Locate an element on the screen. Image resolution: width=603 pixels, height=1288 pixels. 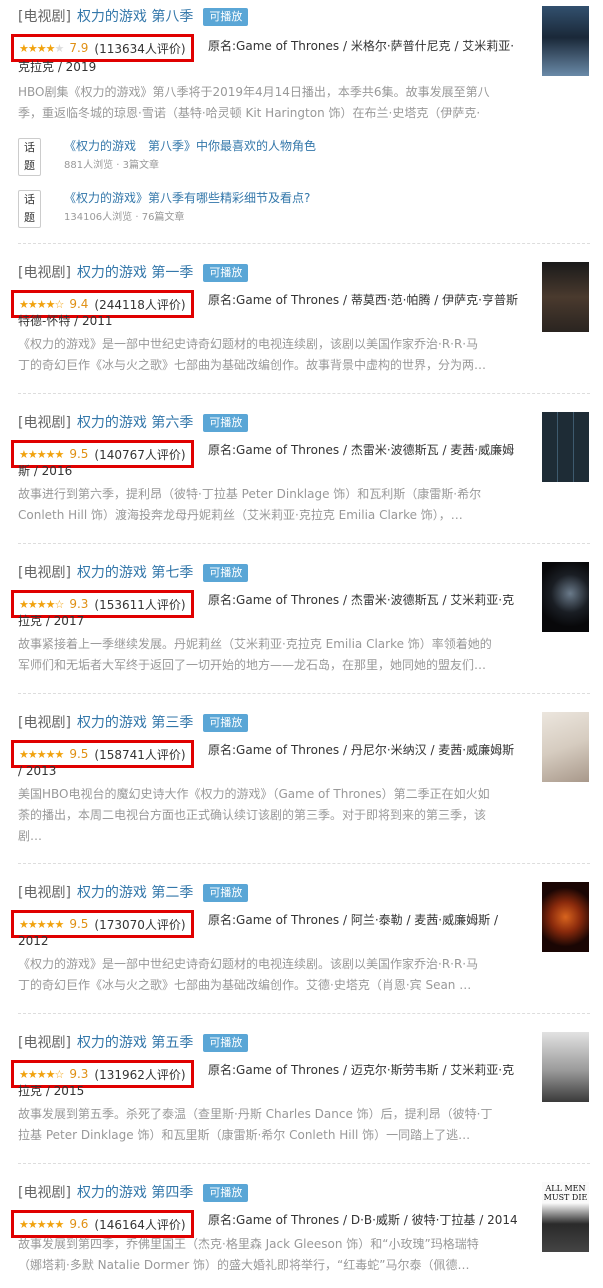
meta-line: 原名:Game of Thrones / 阿兰·泰勒 / 麦茜·威廉姆斯 / is located at coordinates (353, 920).